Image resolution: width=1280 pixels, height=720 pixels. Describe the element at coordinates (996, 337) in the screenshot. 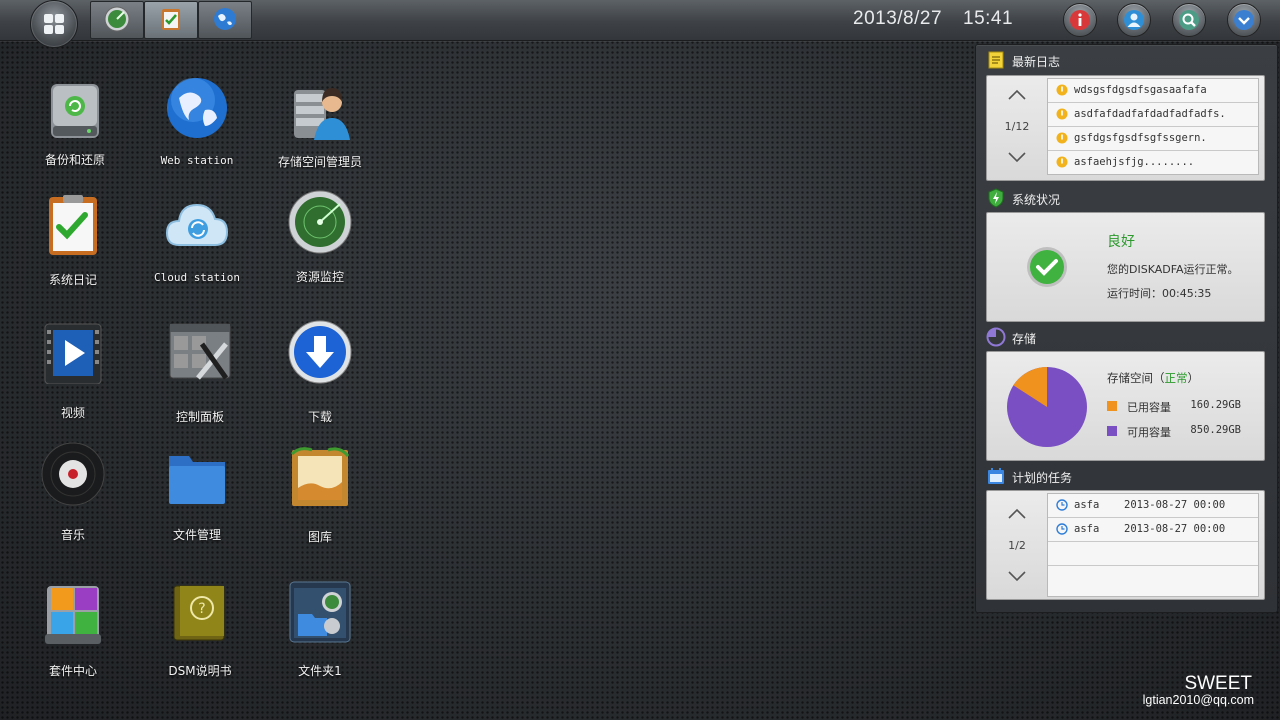

I see `pie-chart-icon` at that location.